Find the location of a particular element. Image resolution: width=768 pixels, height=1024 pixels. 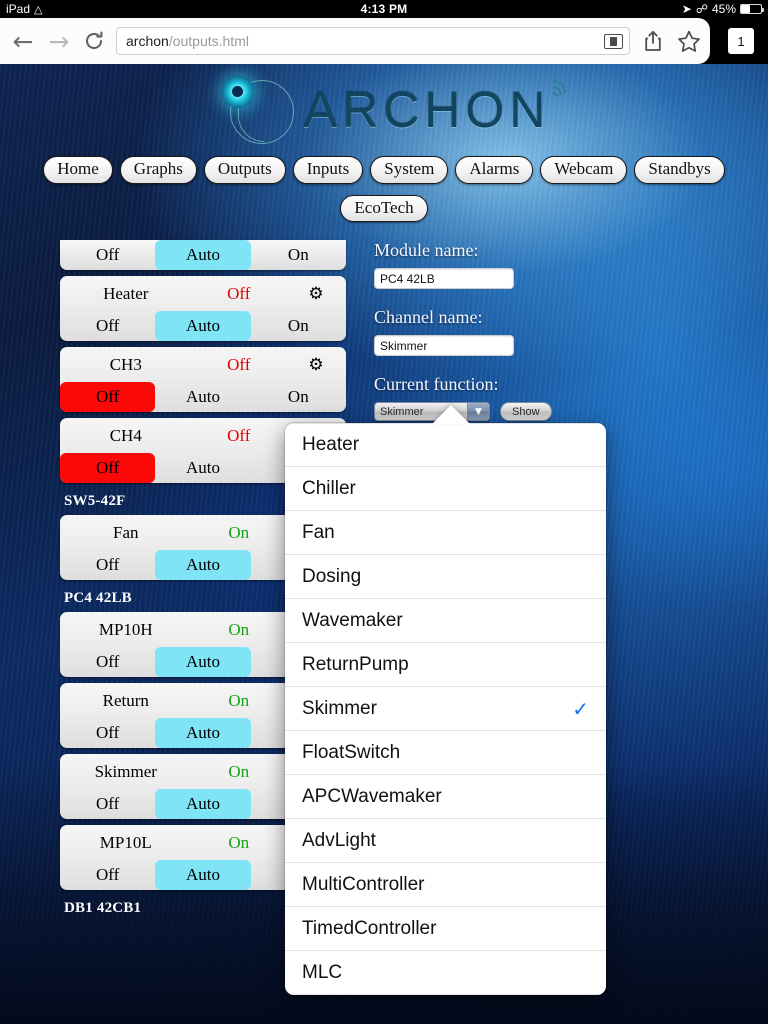

function-option-label: Wavemaker is located at coordinates (352, 620).